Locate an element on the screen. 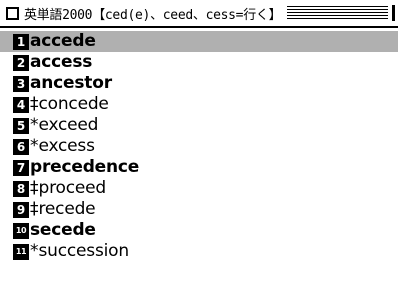  title-end-marker is located at coordinates (393, 13).